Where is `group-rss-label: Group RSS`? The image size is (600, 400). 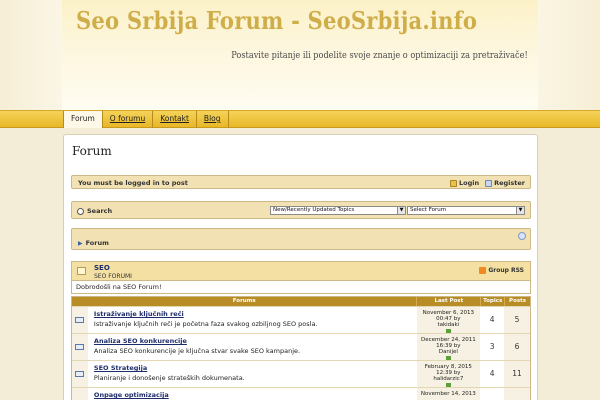
group-rss-label: Group RSS is located at coordinates (506, 270).